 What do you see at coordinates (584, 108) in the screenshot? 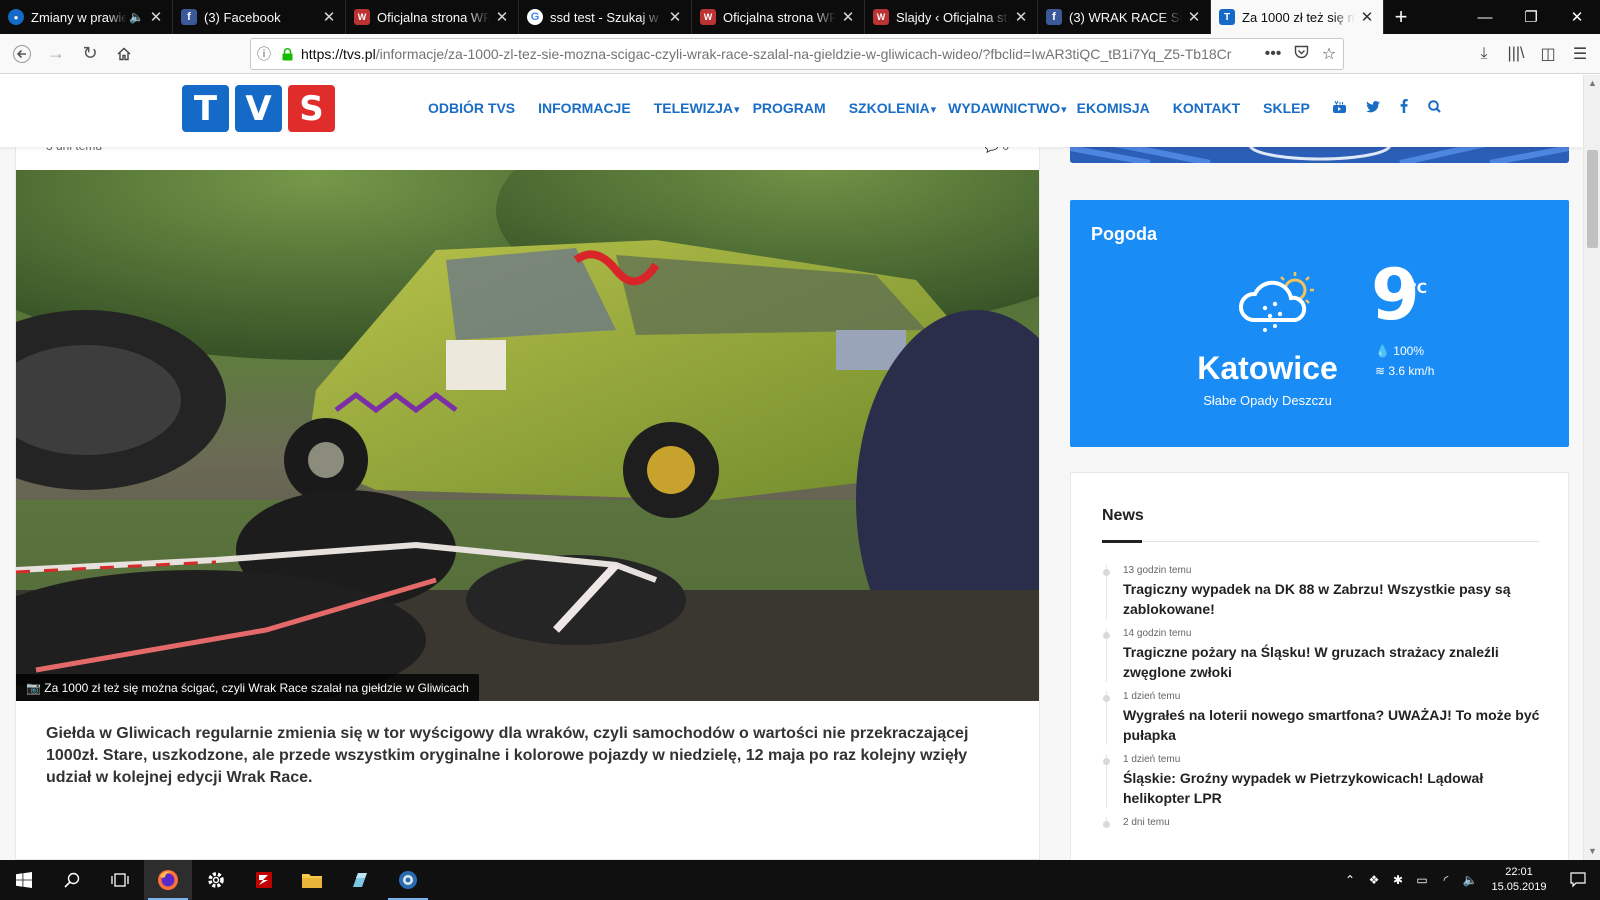
I see `nav-informacje: INFORMACJE` at bounding box center [584, 108].